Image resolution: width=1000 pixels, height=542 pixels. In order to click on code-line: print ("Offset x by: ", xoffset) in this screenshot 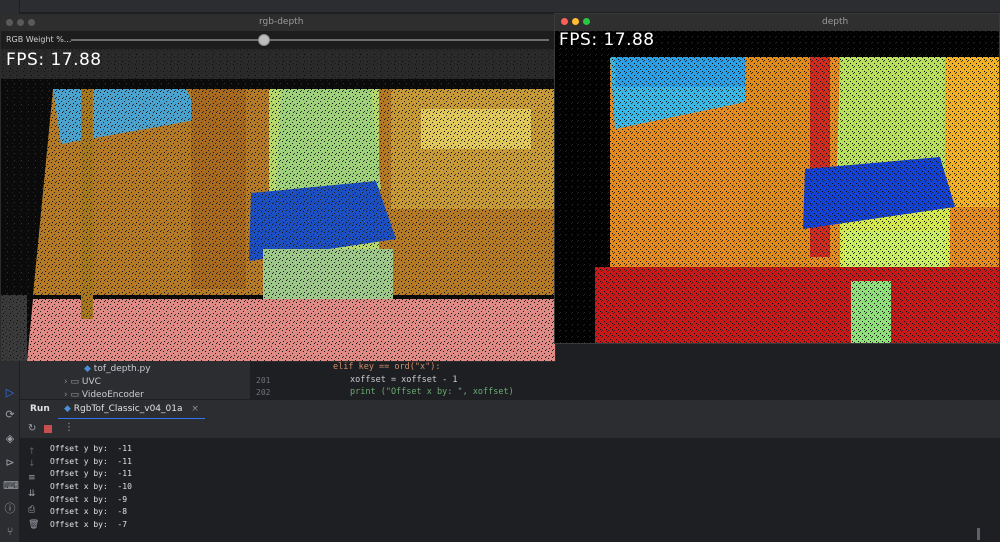, I will do `click(432, 392)`.